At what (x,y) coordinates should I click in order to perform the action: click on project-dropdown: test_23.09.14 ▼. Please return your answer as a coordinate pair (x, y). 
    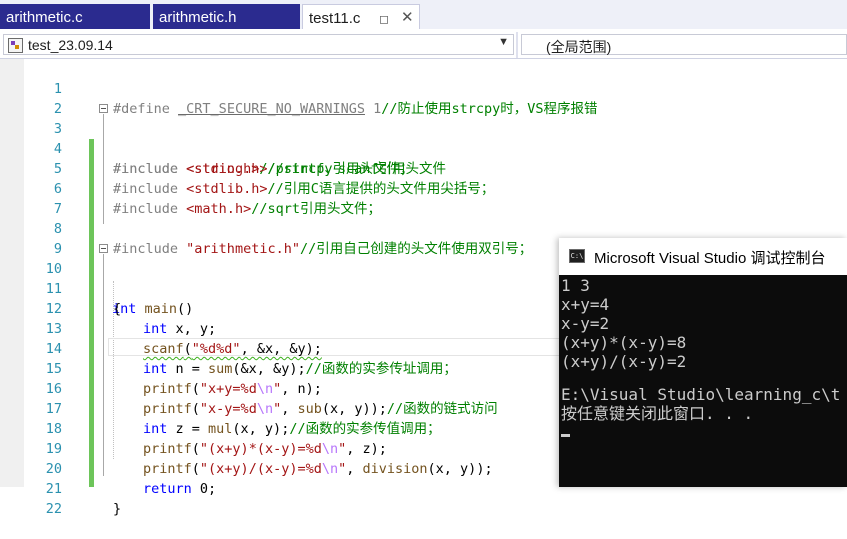
    Looking at the image, I should click on (258, 44).